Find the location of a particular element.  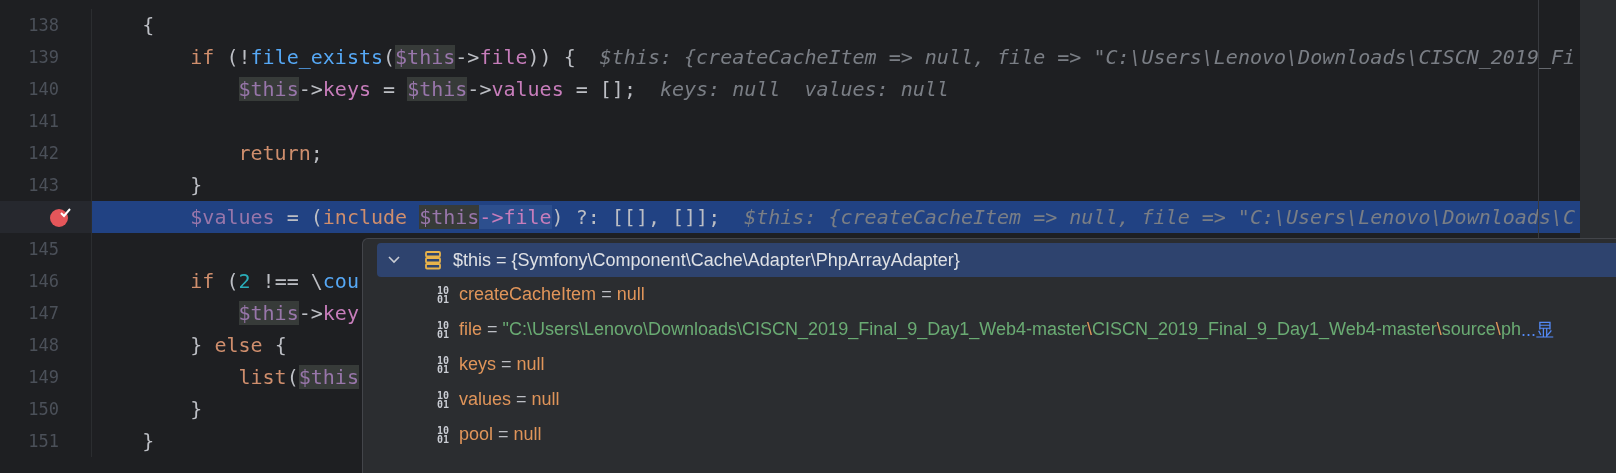

code-keyword: list is located at coordinates (262, 377).